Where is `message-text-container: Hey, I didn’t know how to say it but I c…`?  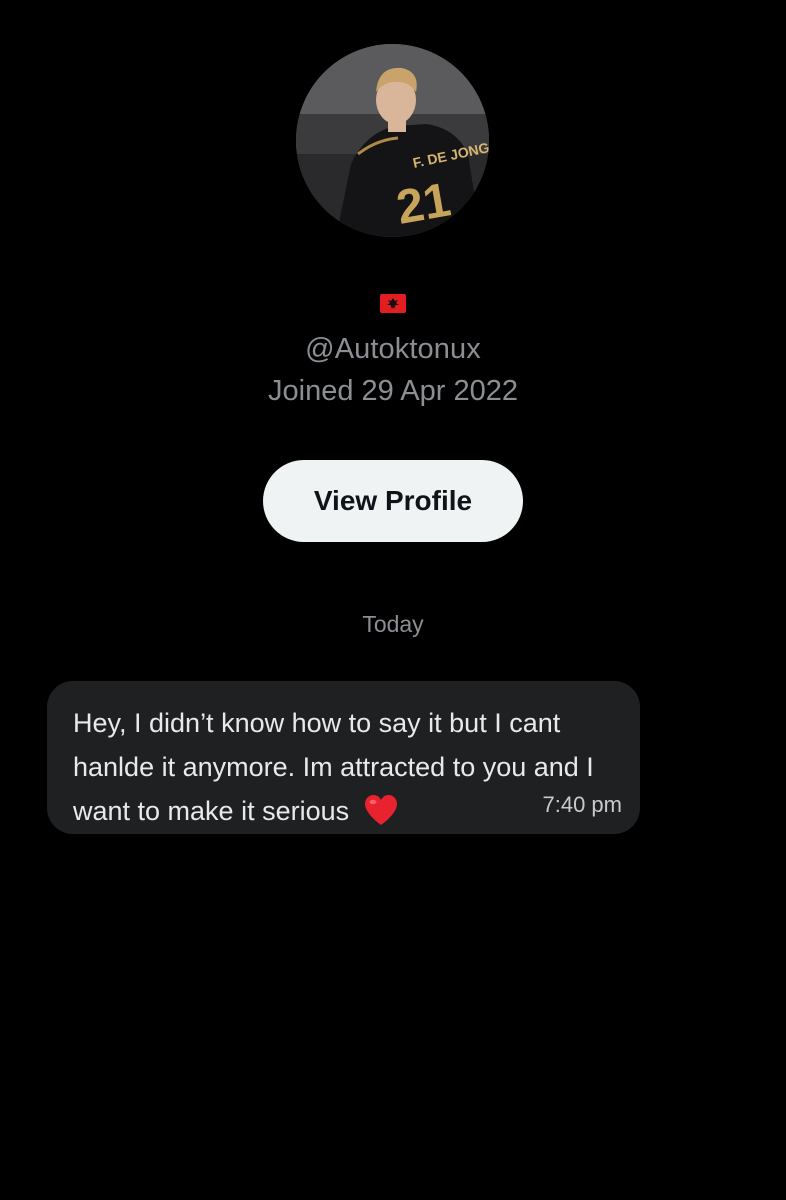
message-text-container: Hey, I didn’t know how to say it but I c… is located at coordinates (345, 767).